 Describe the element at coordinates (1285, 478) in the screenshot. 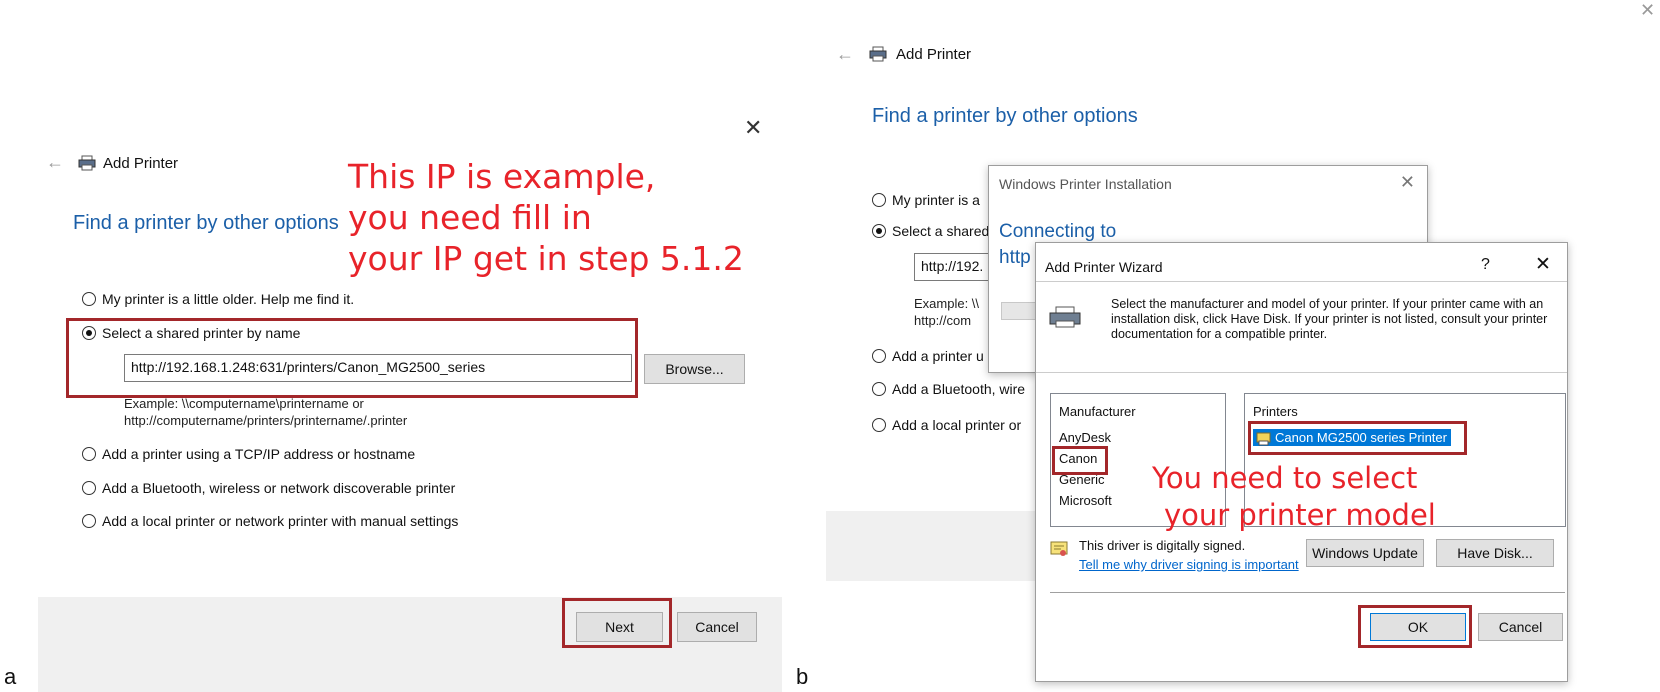

I see `annotation-line: You need to select` at that location.